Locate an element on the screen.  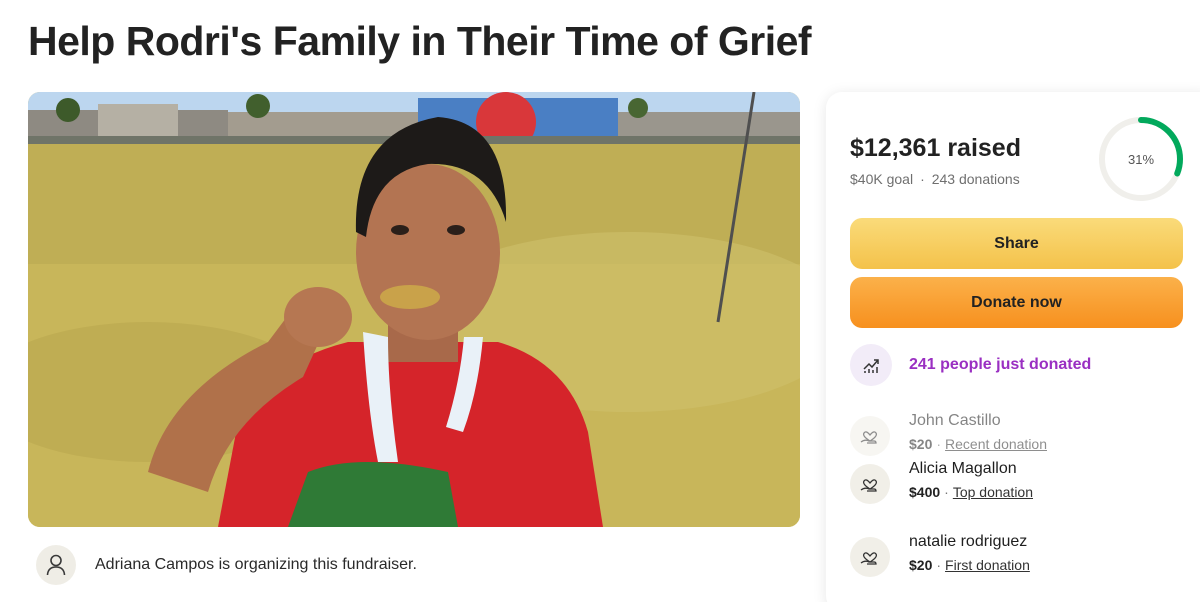
trending-row: 241 people just donated is located at coordinates (970, 365).